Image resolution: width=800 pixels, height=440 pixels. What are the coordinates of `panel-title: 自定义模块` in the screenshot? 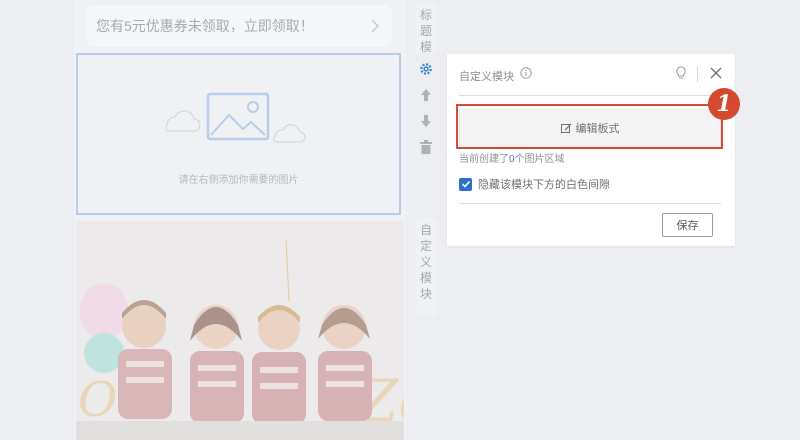 It's located at (486, 77).